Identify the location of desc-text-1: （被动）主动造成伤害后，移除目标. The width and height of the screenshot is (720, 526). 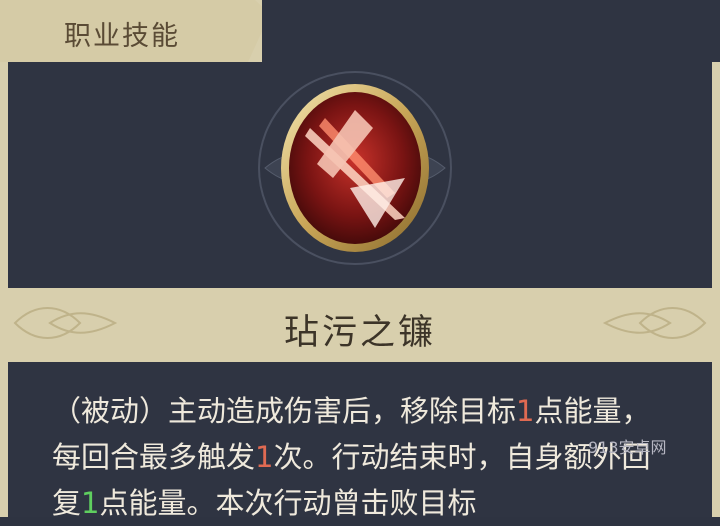
(284, 411).